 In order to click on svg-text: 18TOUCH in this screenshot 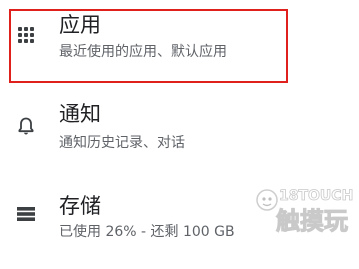, I will do `click(316, 196)`.